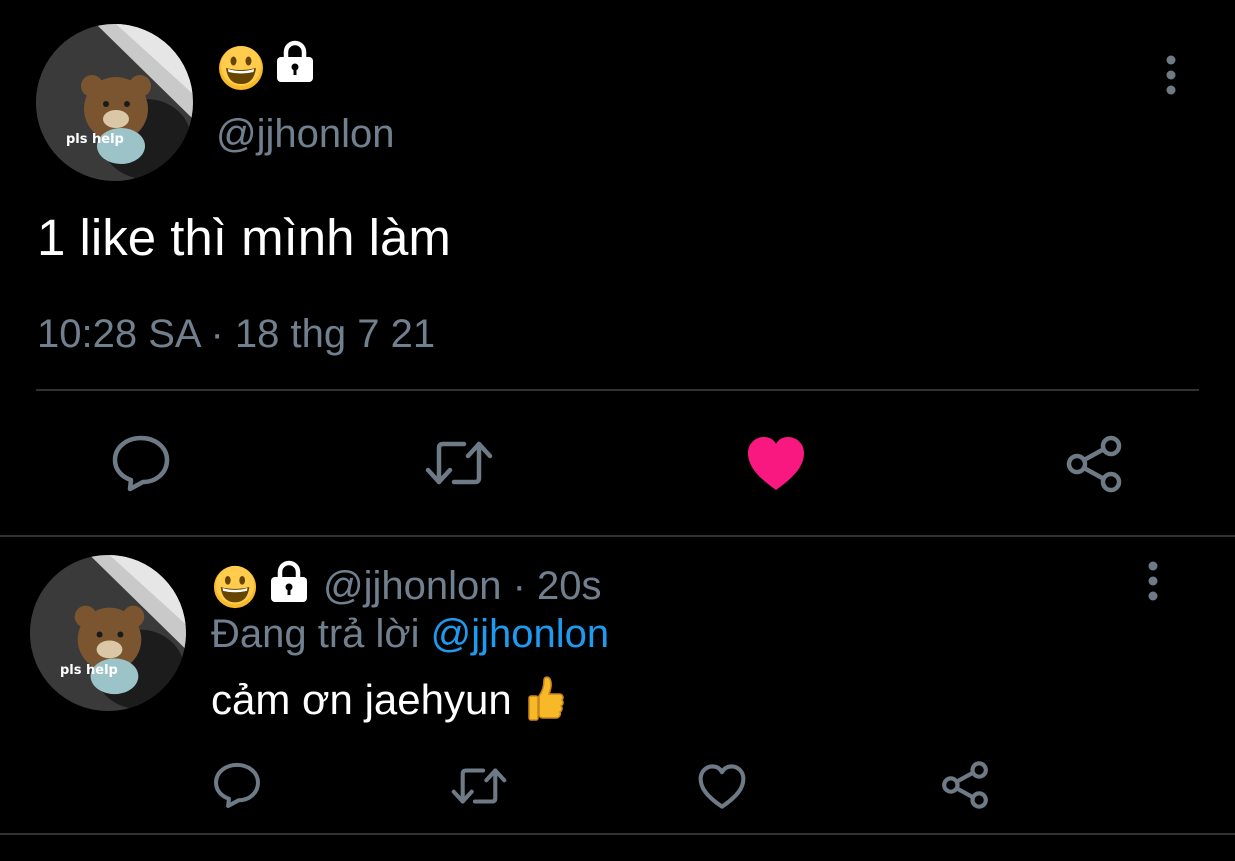 This screenshot has height=861, width=1235. I want to click on like-icon-filled, so click(776, 463).